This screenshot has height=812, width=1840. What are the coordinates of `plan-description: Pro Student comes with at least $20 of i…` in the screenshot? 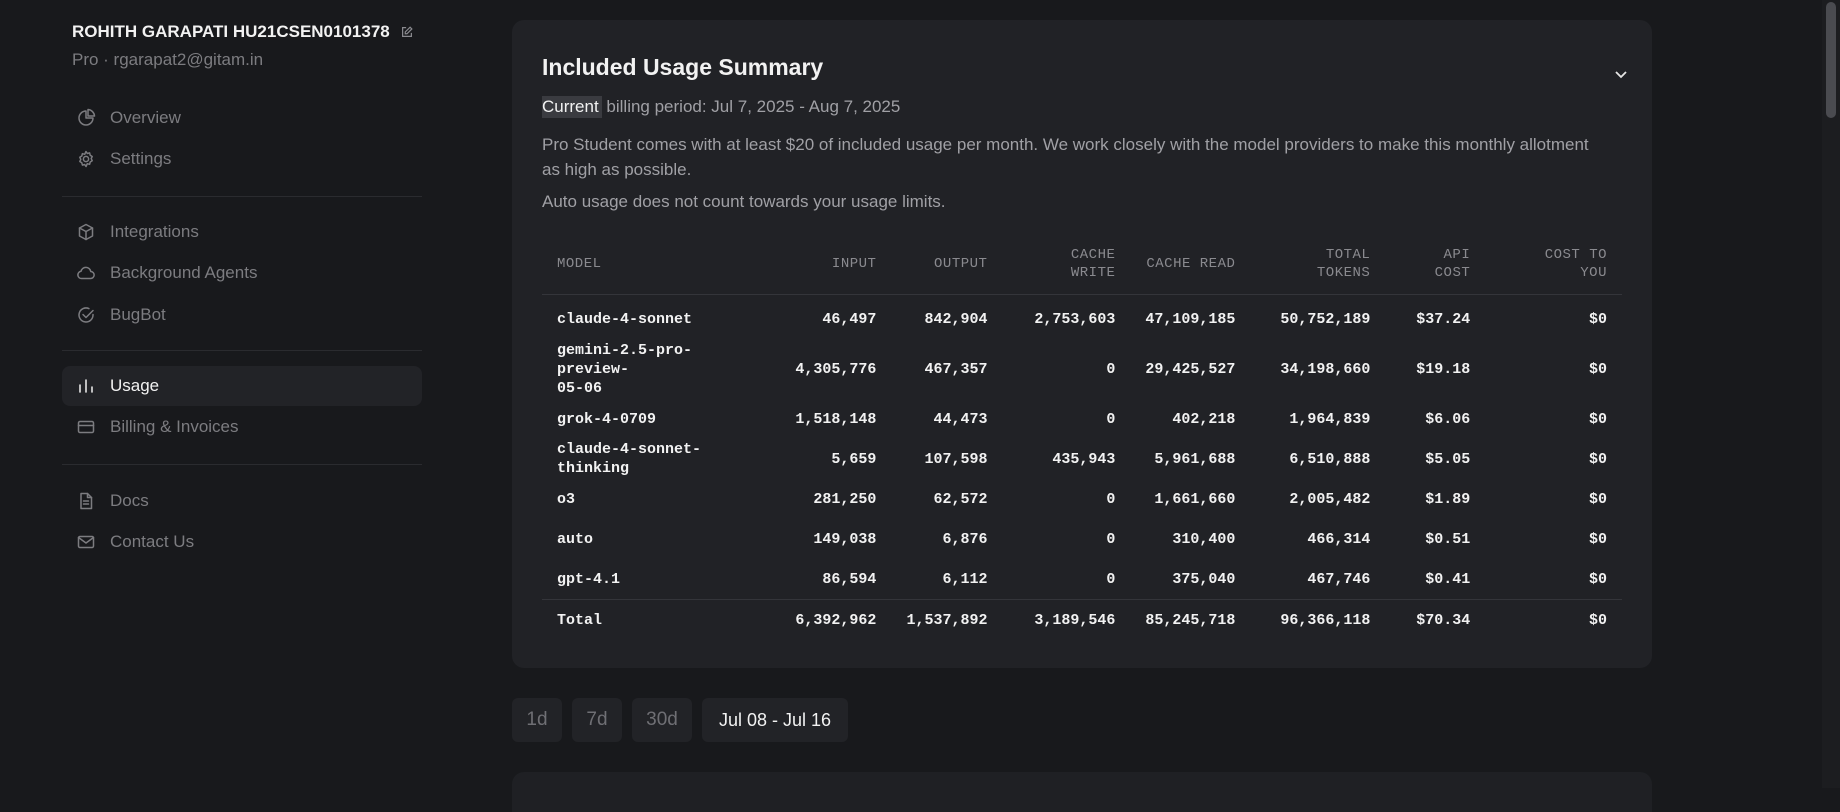 It's located at (1065, 157).